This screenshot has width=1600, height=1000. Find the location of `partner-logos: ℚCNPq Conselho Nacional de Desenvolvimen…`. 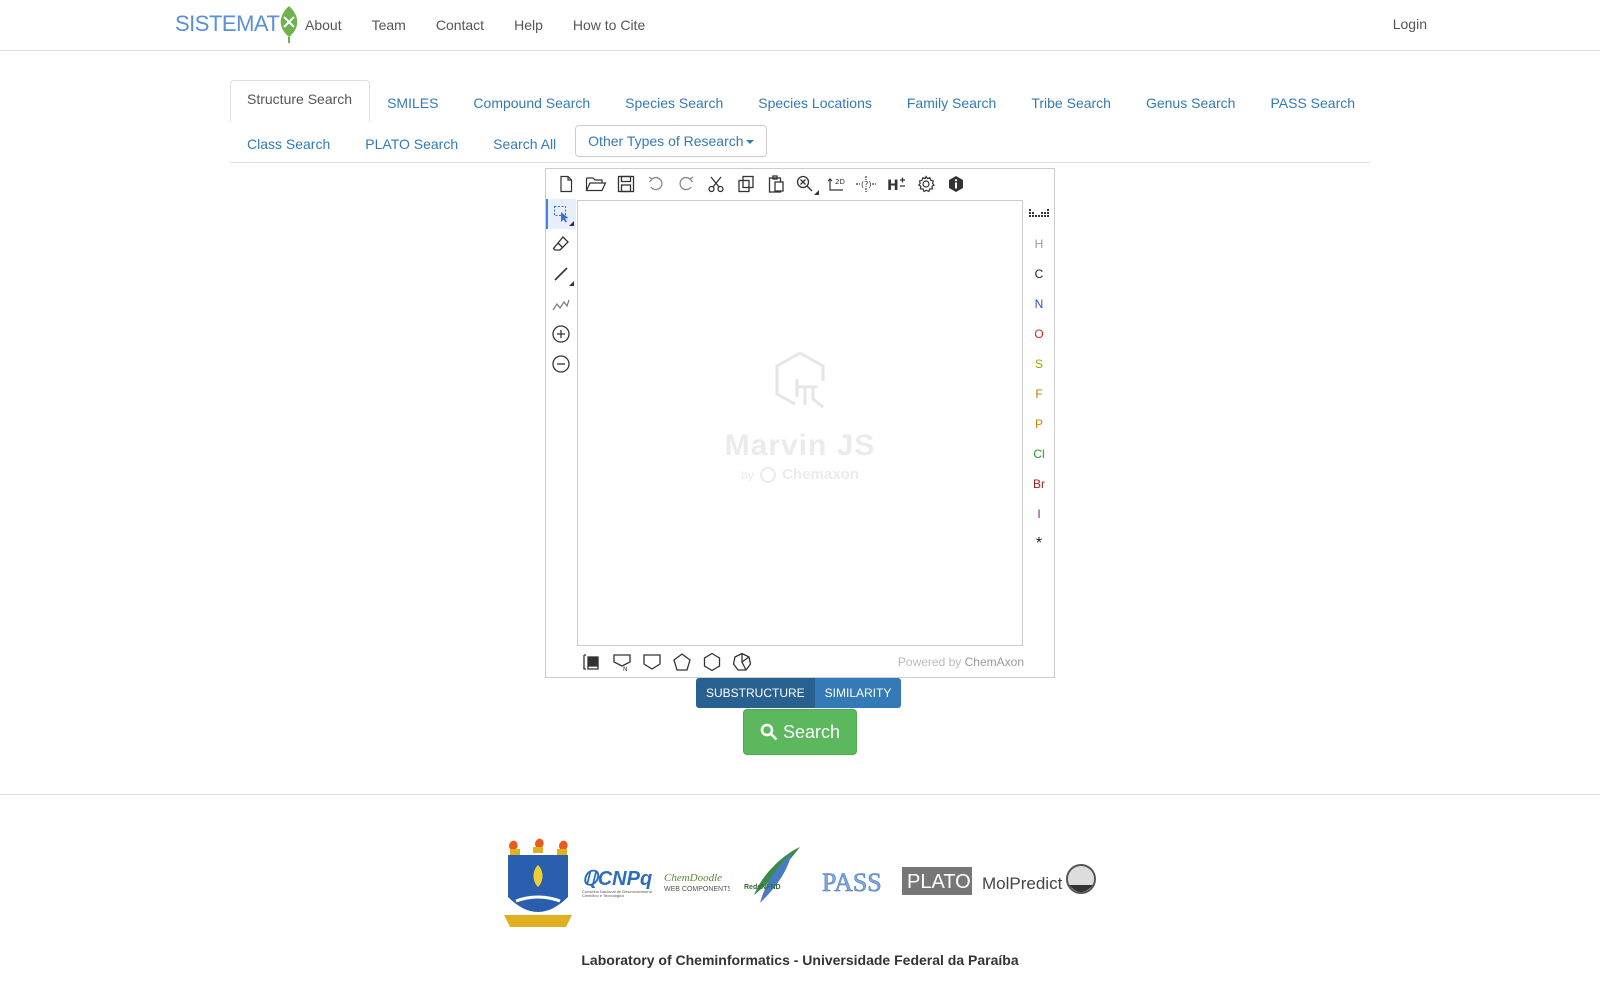

partner-logos: ℚCNPq Conselho Nacional de Desenvolvimen… is located at coordinates (800, 885).